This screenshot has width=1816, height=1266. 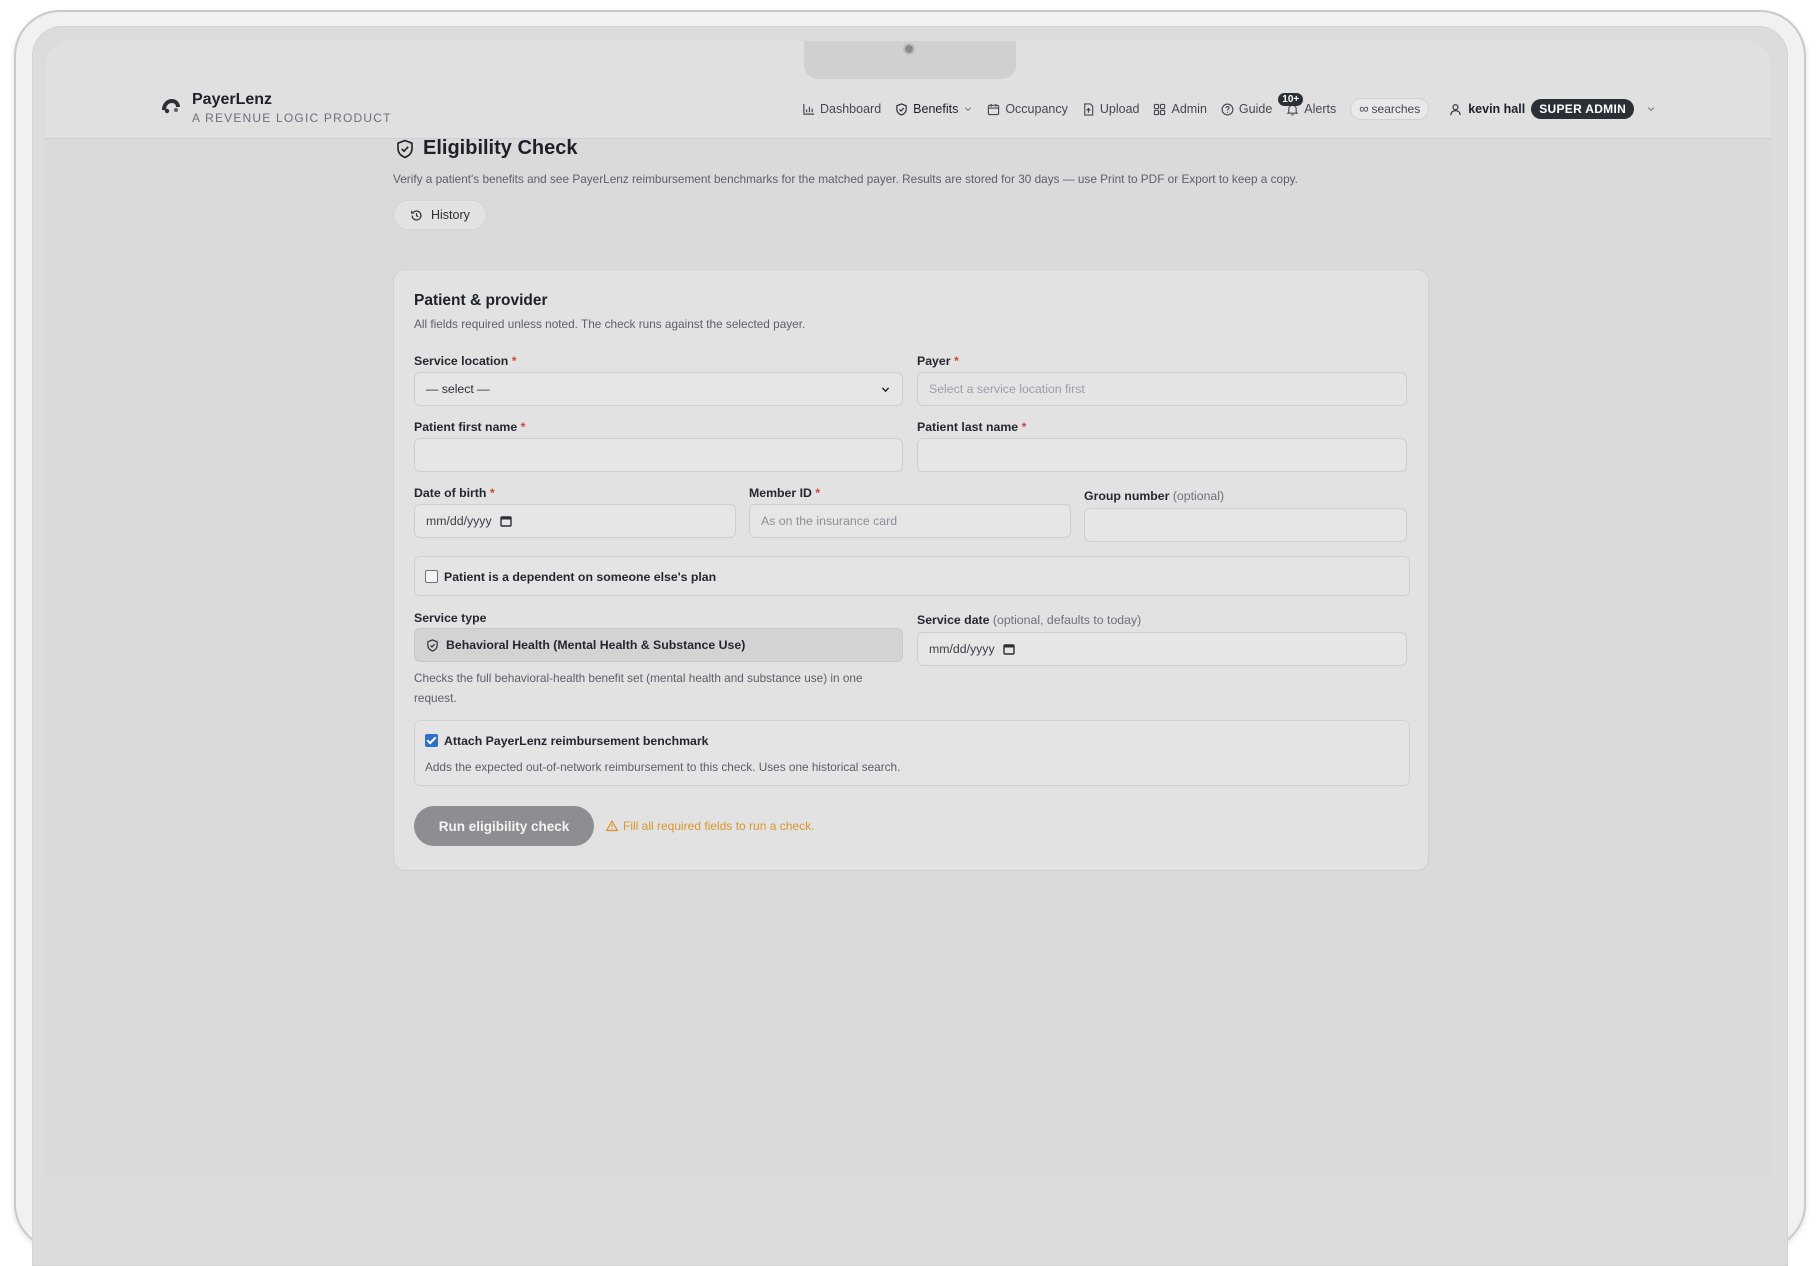 What do you see at coordinates (1227, 109) in the screenshot?
I see `help-circle-icon` at bounding box center [1227, 109].